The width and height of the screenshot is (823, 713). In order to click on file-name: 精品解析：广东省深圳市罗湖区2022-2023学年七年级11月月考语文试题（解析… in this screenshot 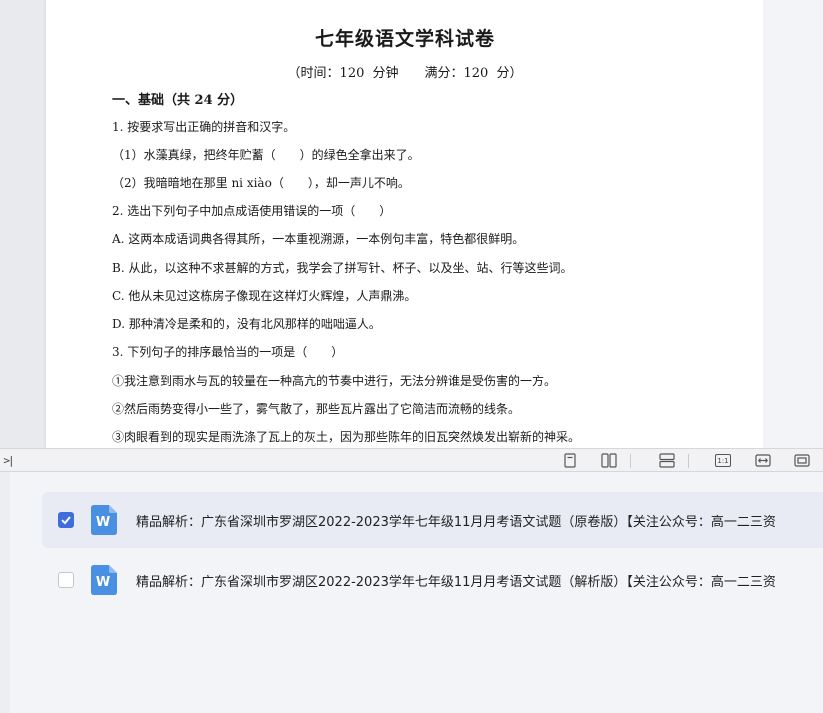, I will do `click(456, 582)`.